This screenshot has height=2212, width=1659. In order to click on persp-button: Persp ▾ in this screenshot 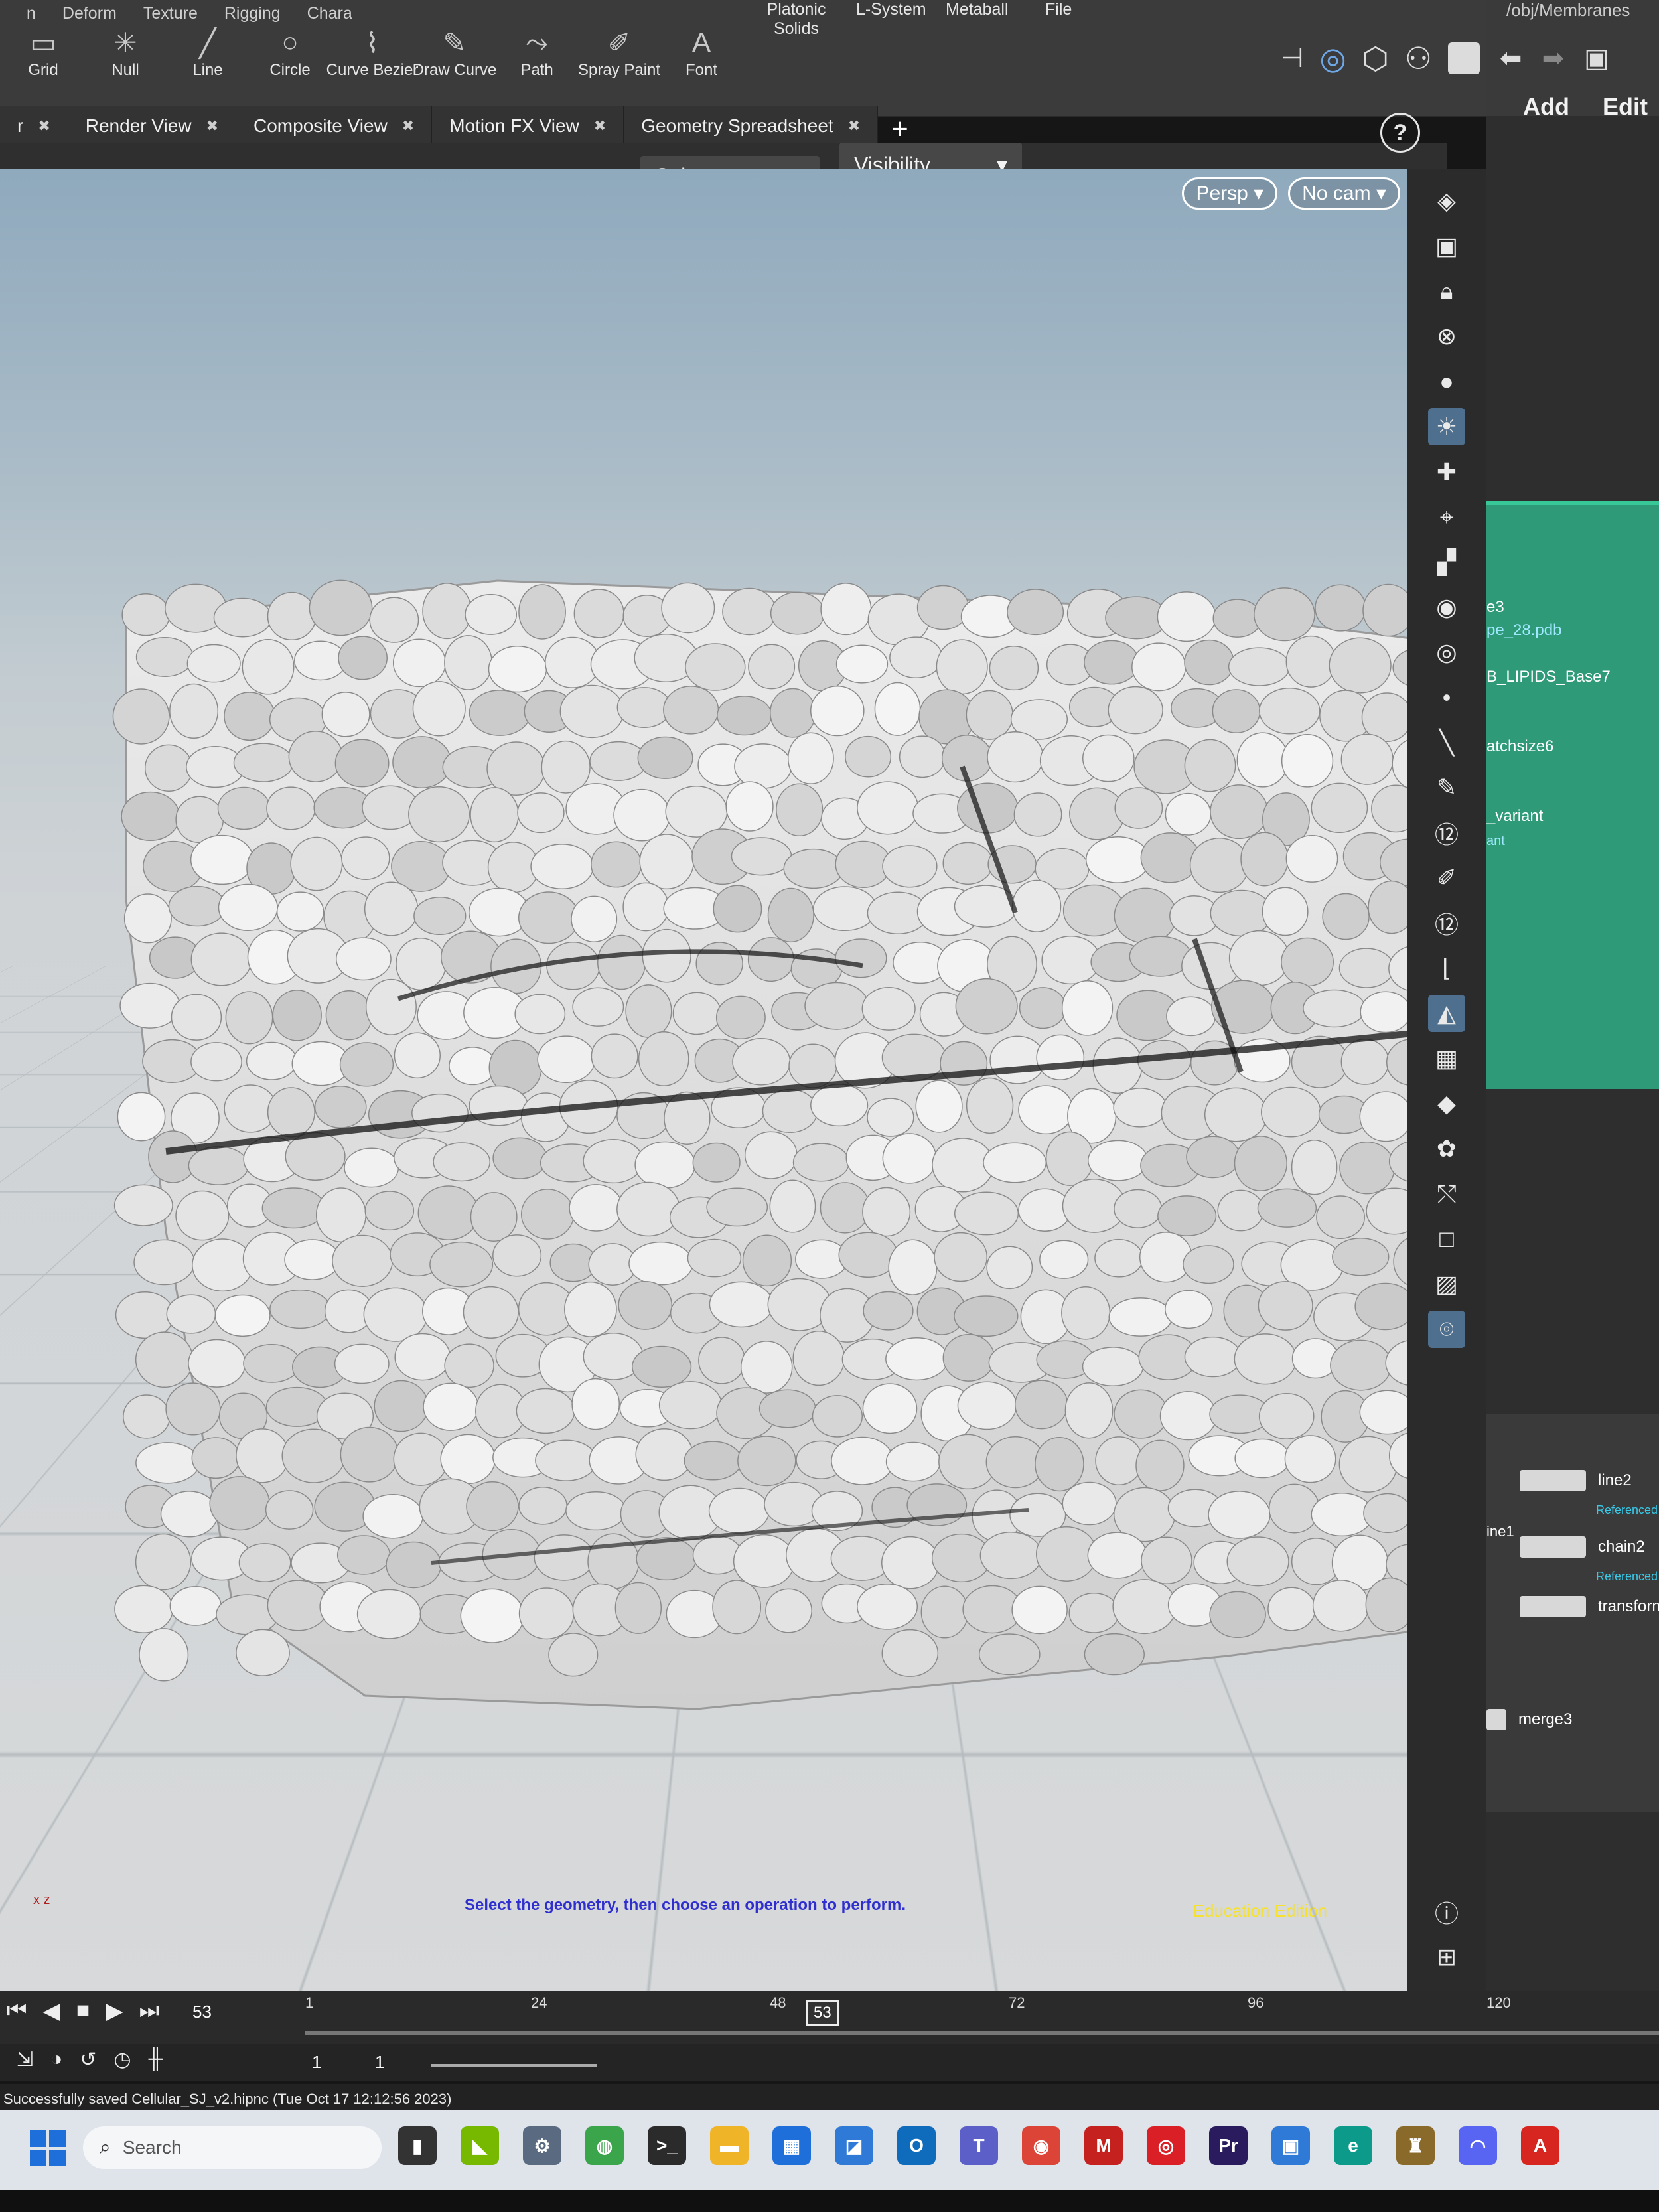, I will do `click(1230, 193)`.